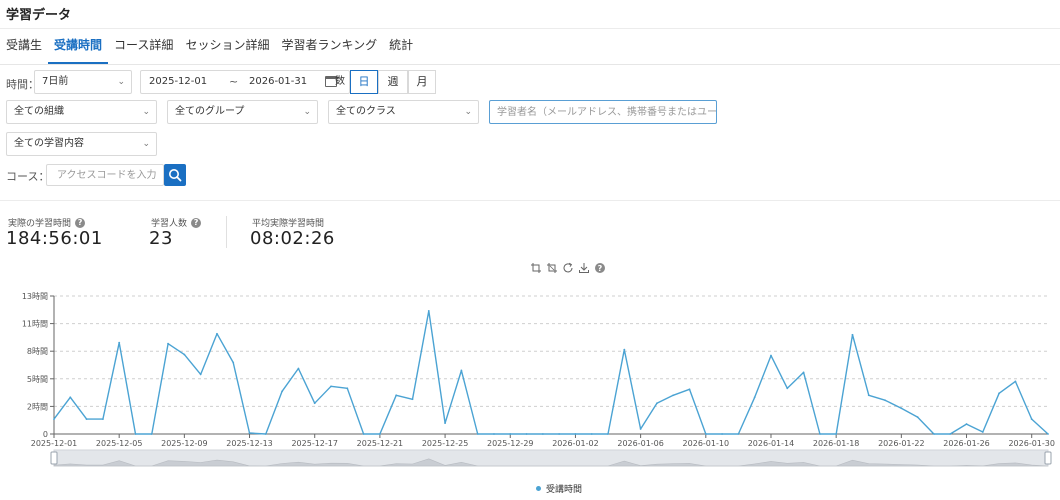 Image resolution: width=1060 pixels, height=500 pixels. Describe the element at coordinates (78, 50) in the screenshot. I see `tab-study-time: 受講時間` at that location.